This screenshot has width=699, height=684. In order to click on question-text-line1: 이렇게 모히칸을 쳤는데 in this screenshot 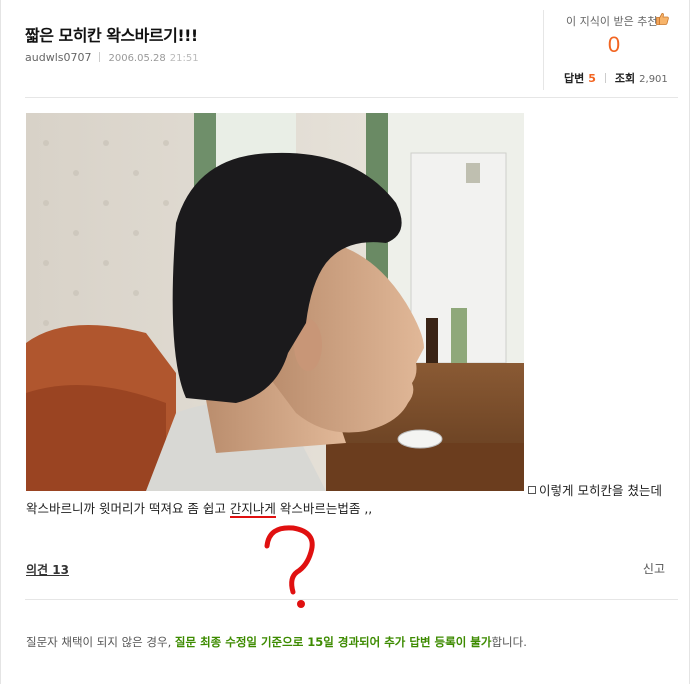, I will do `click(595, 489)`.